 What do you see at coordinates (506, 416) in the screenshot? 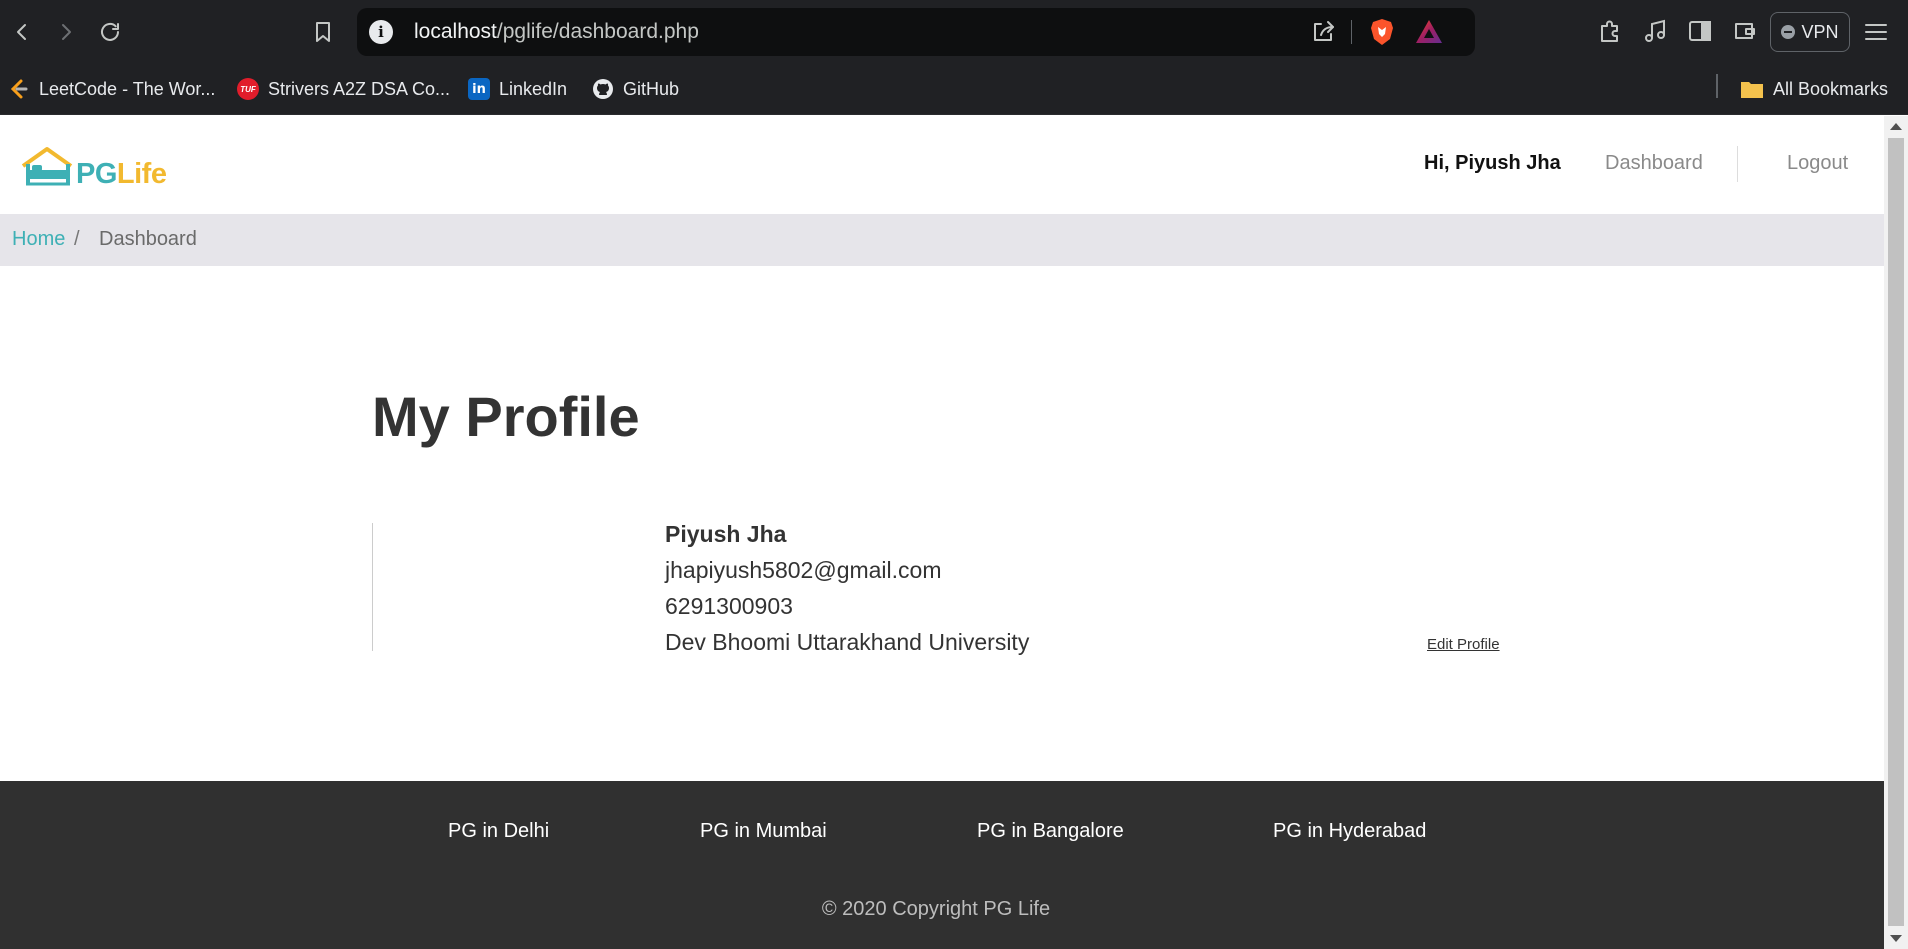
I see `page-title: My Profile` at bounding box center [506, 416].